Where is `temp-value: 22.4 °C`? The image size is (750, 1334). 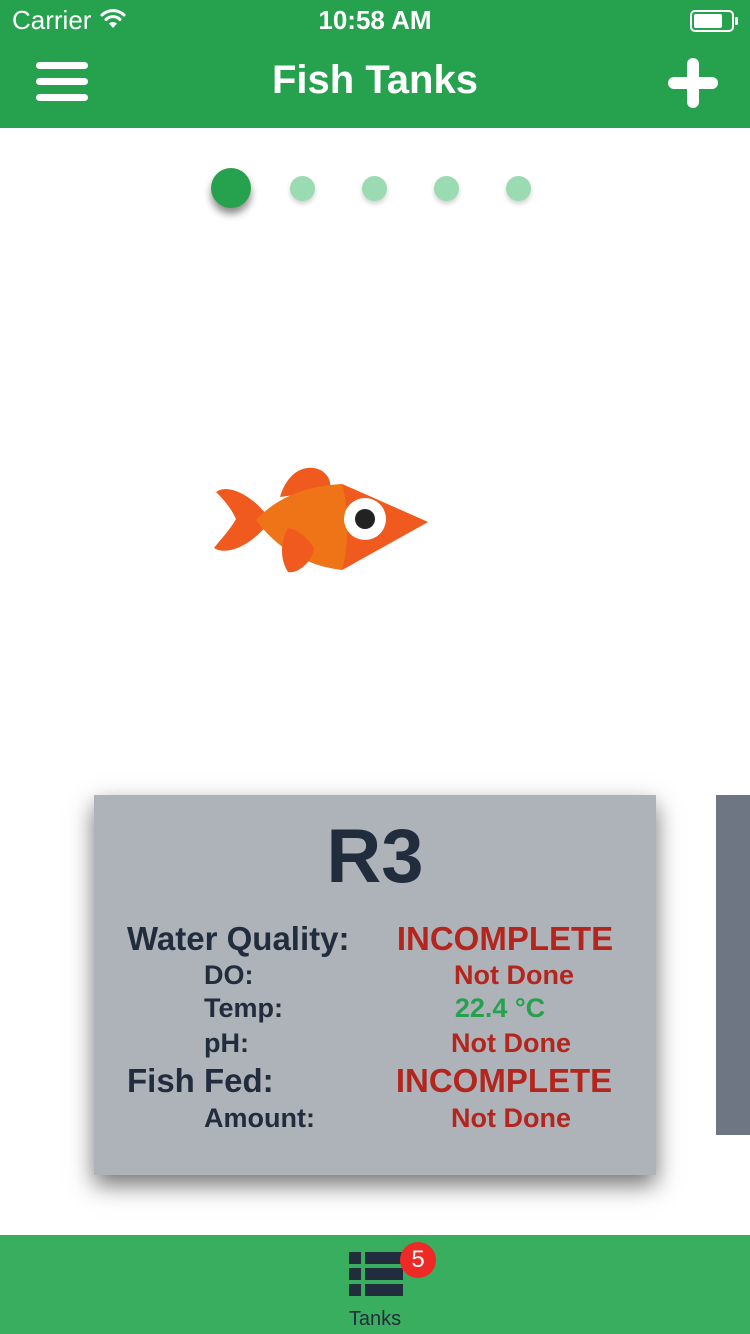
temp-value: 22.4 °C is located at coordinates (500, 1008).